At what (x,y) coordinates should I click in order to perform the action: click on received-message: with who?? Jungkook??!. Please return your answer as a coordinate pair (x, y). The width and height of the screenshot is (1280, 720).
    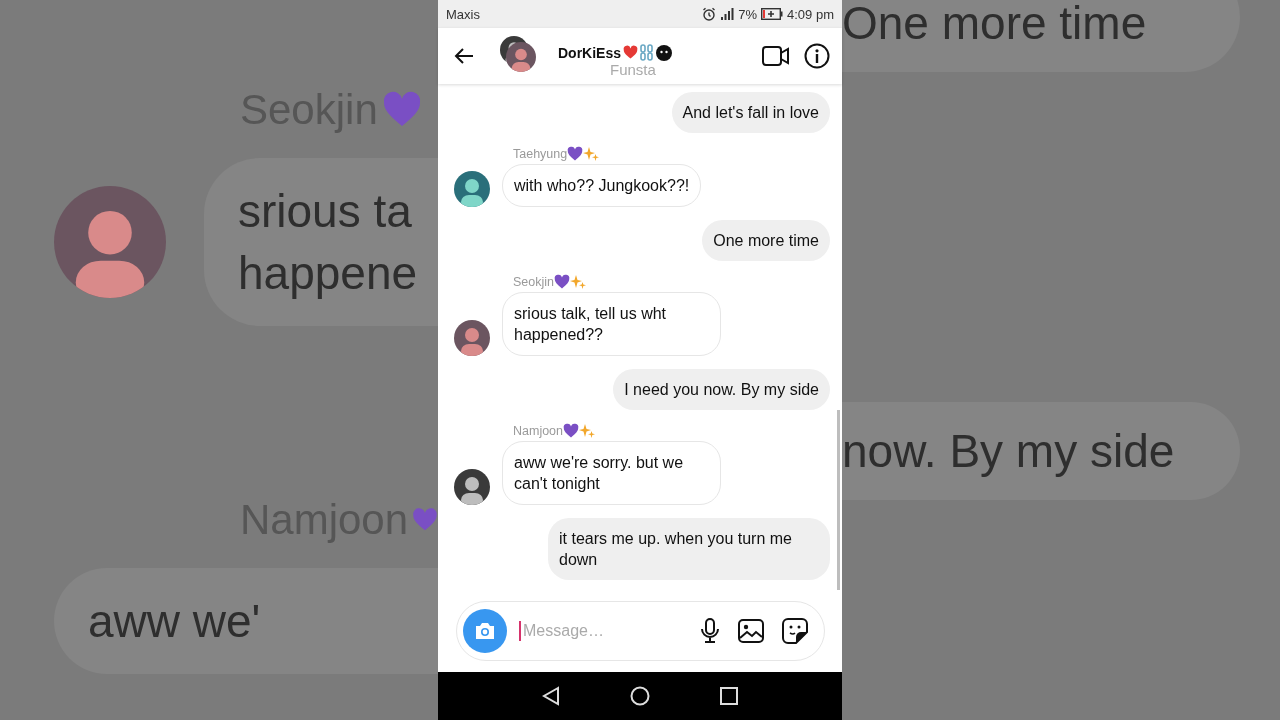
    Looking at the image, I should click on (602, 185).